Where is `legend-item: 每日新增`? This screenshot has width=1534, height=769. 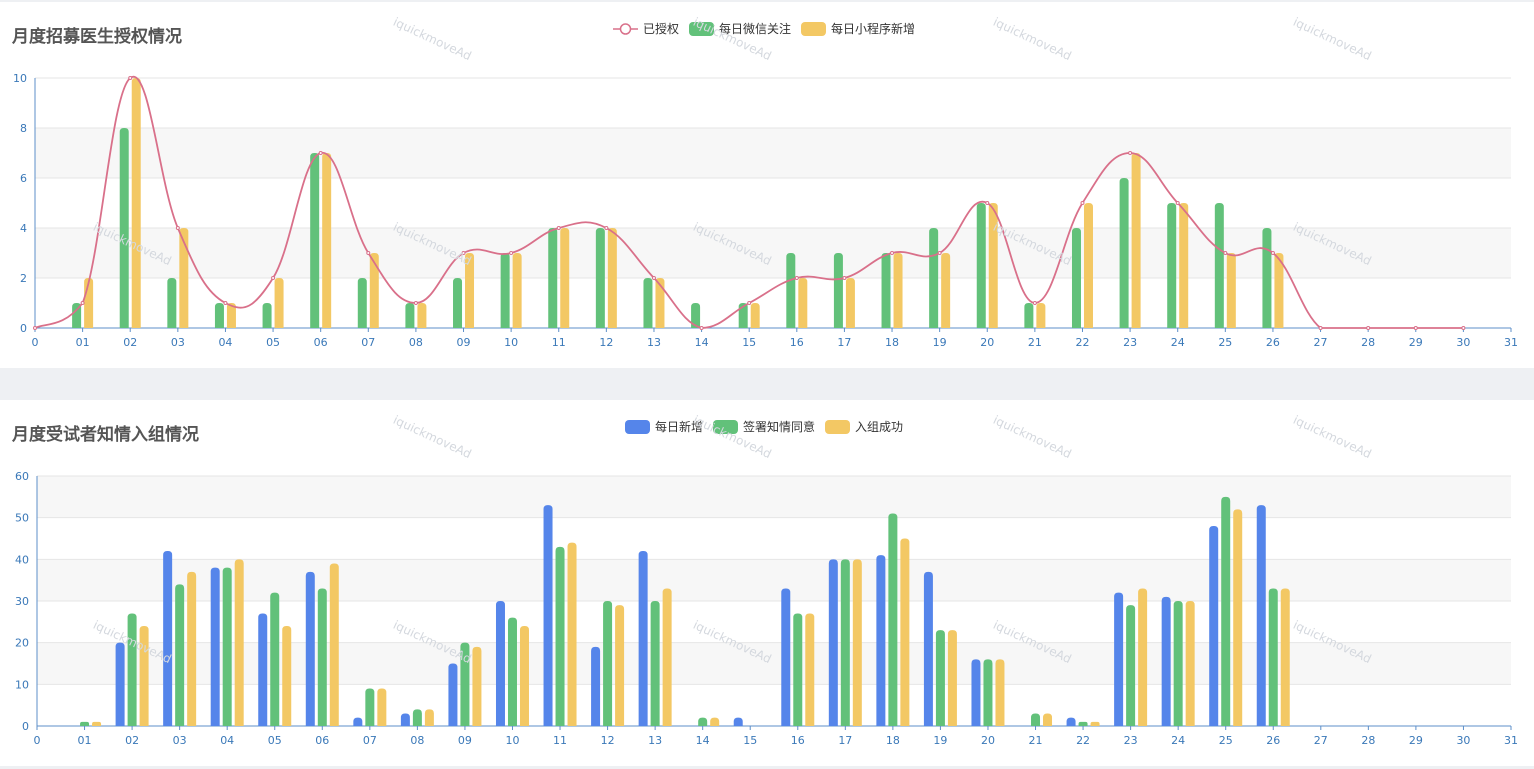
legend-item: 每日新增 is located at coordinates (664, 426).